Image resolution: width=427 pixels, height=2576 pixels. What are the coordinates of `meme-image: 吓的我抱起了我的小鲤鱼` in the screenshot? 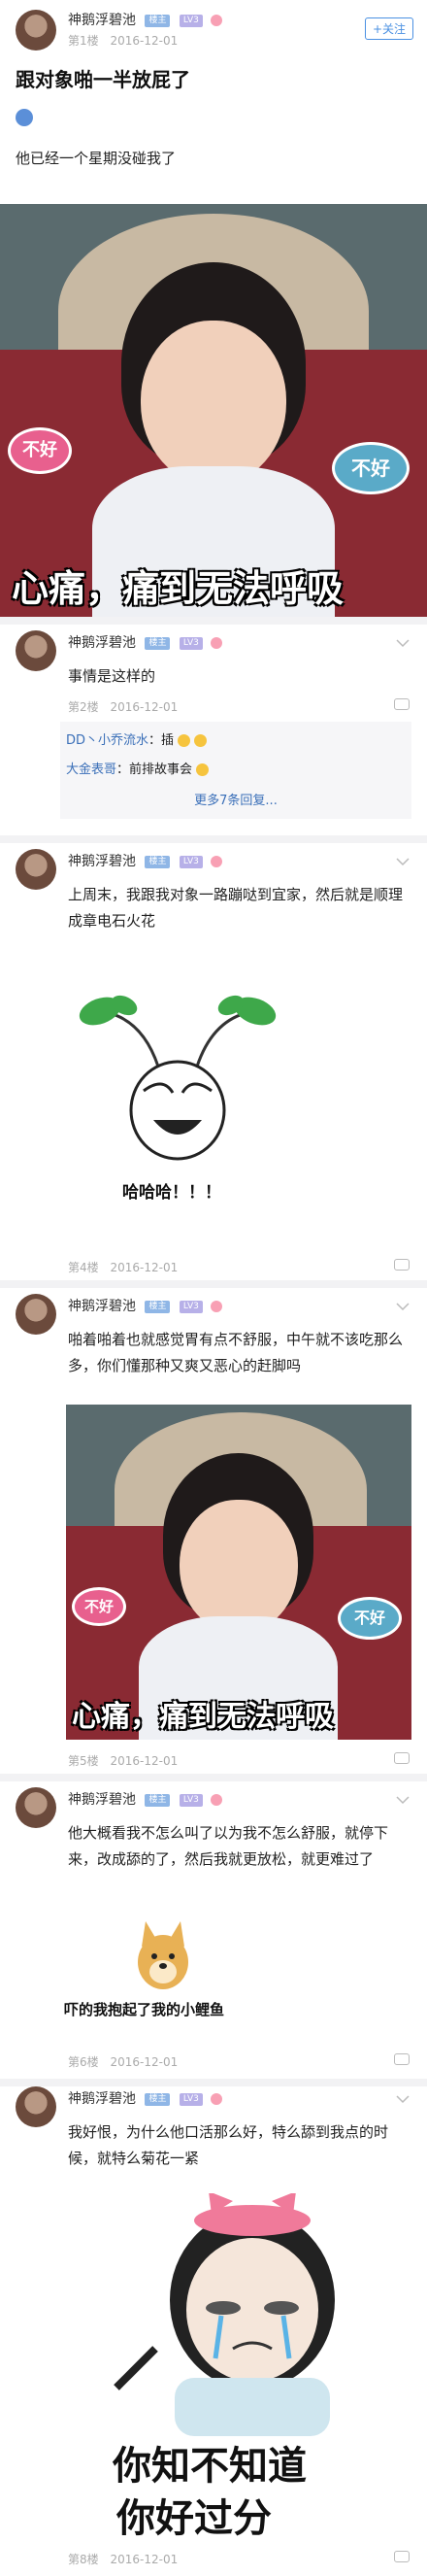 It's located at (171, 1970).